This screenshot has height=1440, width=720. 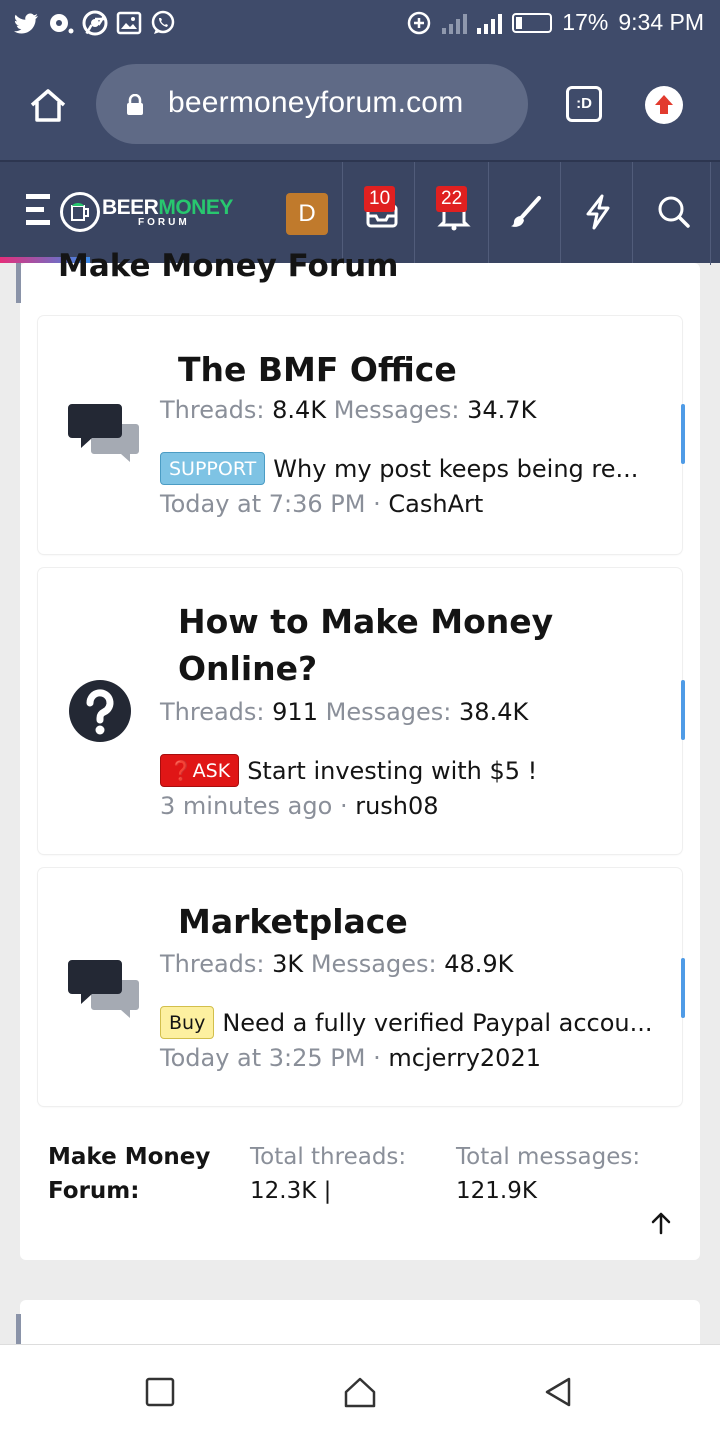 I want to click on chrome-icon, so click(x=95, y=23).